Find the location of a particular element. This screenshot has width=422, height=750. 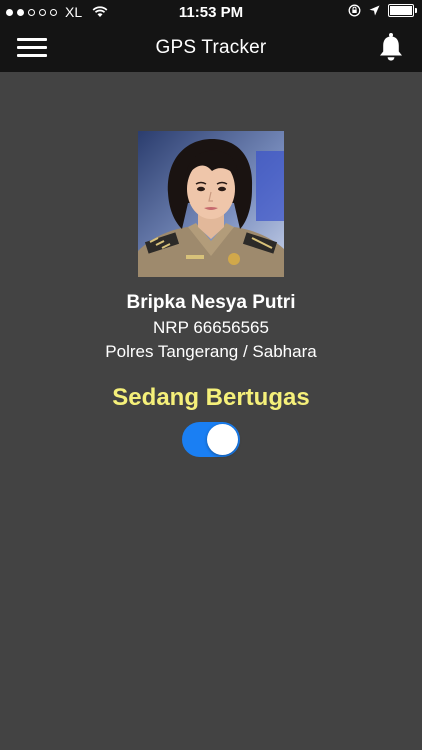

duty-toggle is located at coordinates (211, 439).